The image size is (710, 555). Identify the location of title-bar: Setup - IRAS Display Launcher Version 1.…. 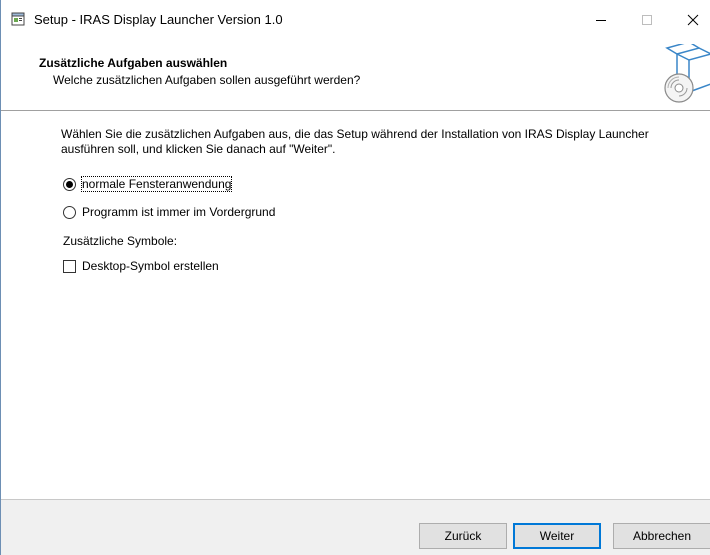
(355, 20).